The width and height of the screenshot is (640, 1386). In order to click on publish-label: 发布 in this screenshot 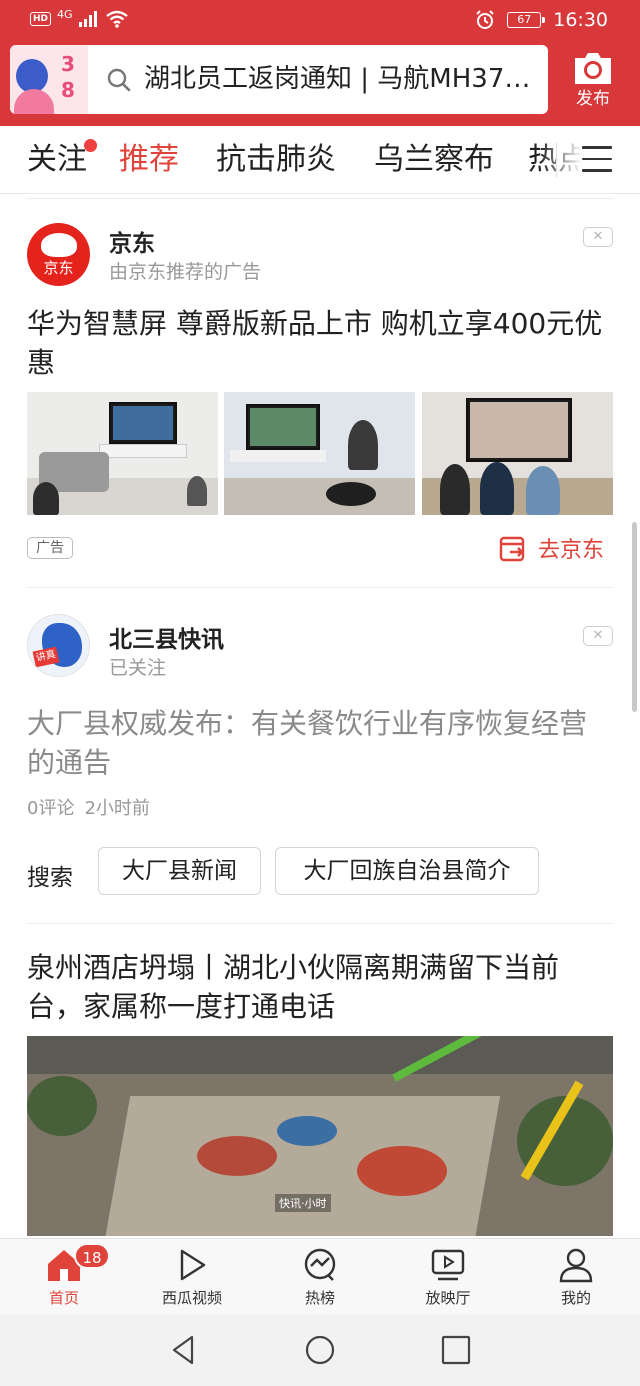, I will do `click(593, 99)`.